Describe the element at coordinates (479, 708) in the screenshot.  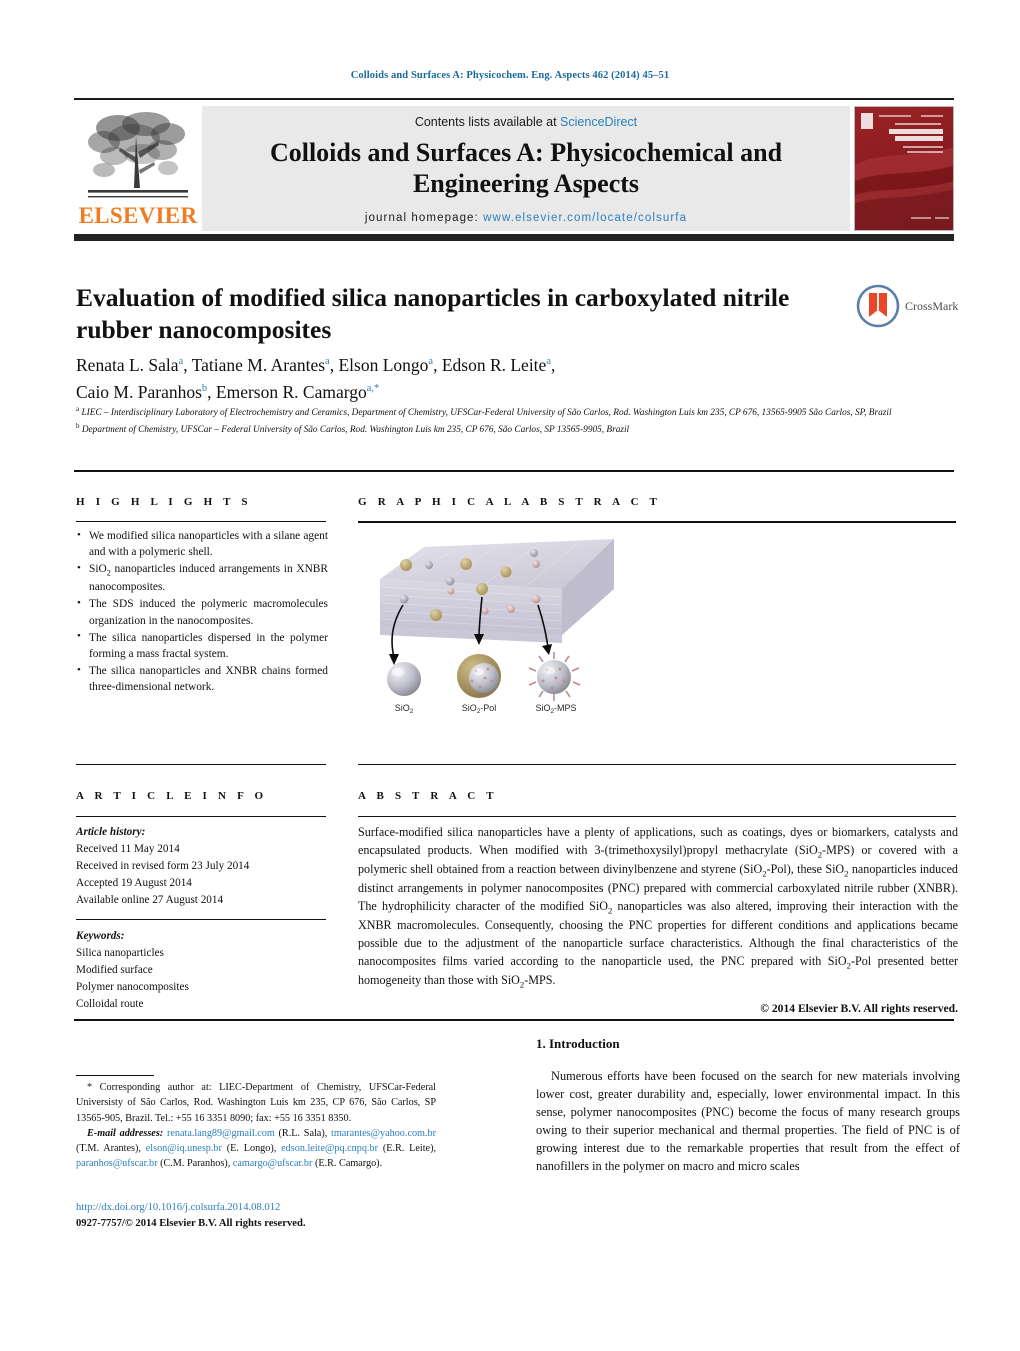
I see `ga-label-sio2-pol: SiO2-Pol` at that location.